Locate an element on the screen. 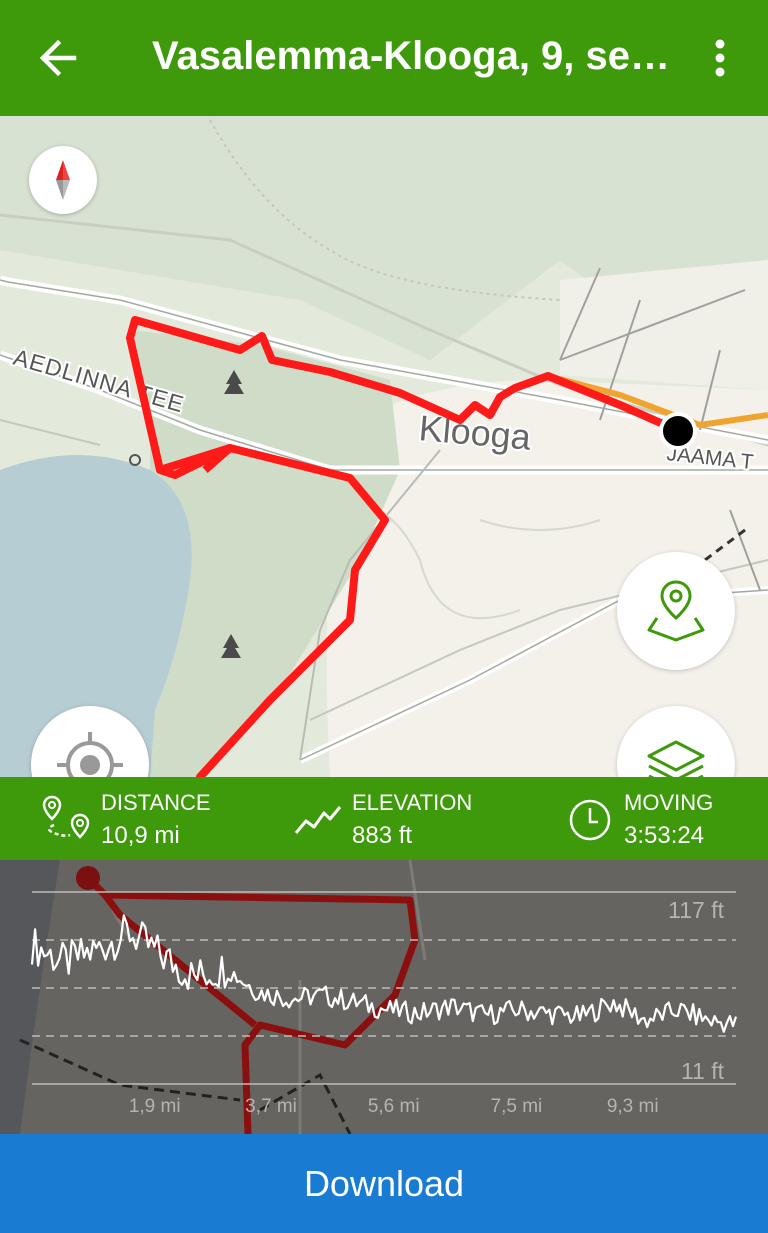  map-pin-area-icon is located at coordinates (676, 611).